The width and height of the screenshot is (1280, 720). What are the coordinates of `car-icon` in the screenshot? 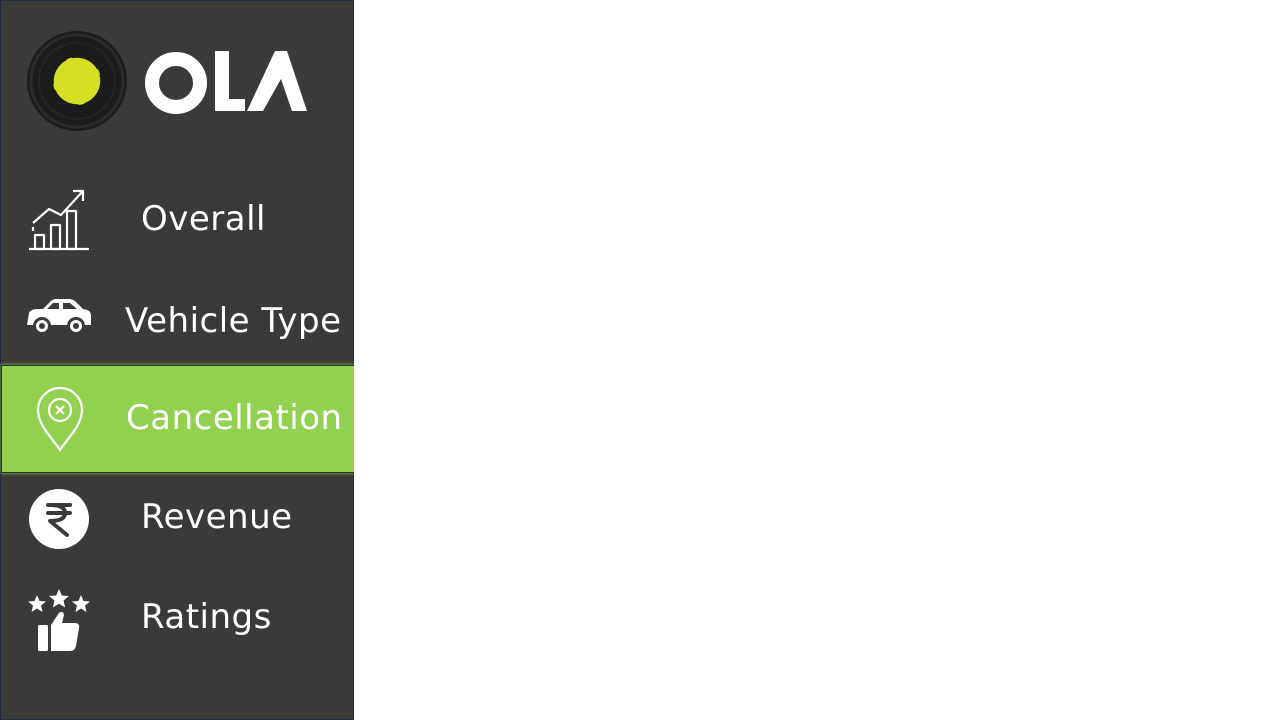 It's located at (59, 313).